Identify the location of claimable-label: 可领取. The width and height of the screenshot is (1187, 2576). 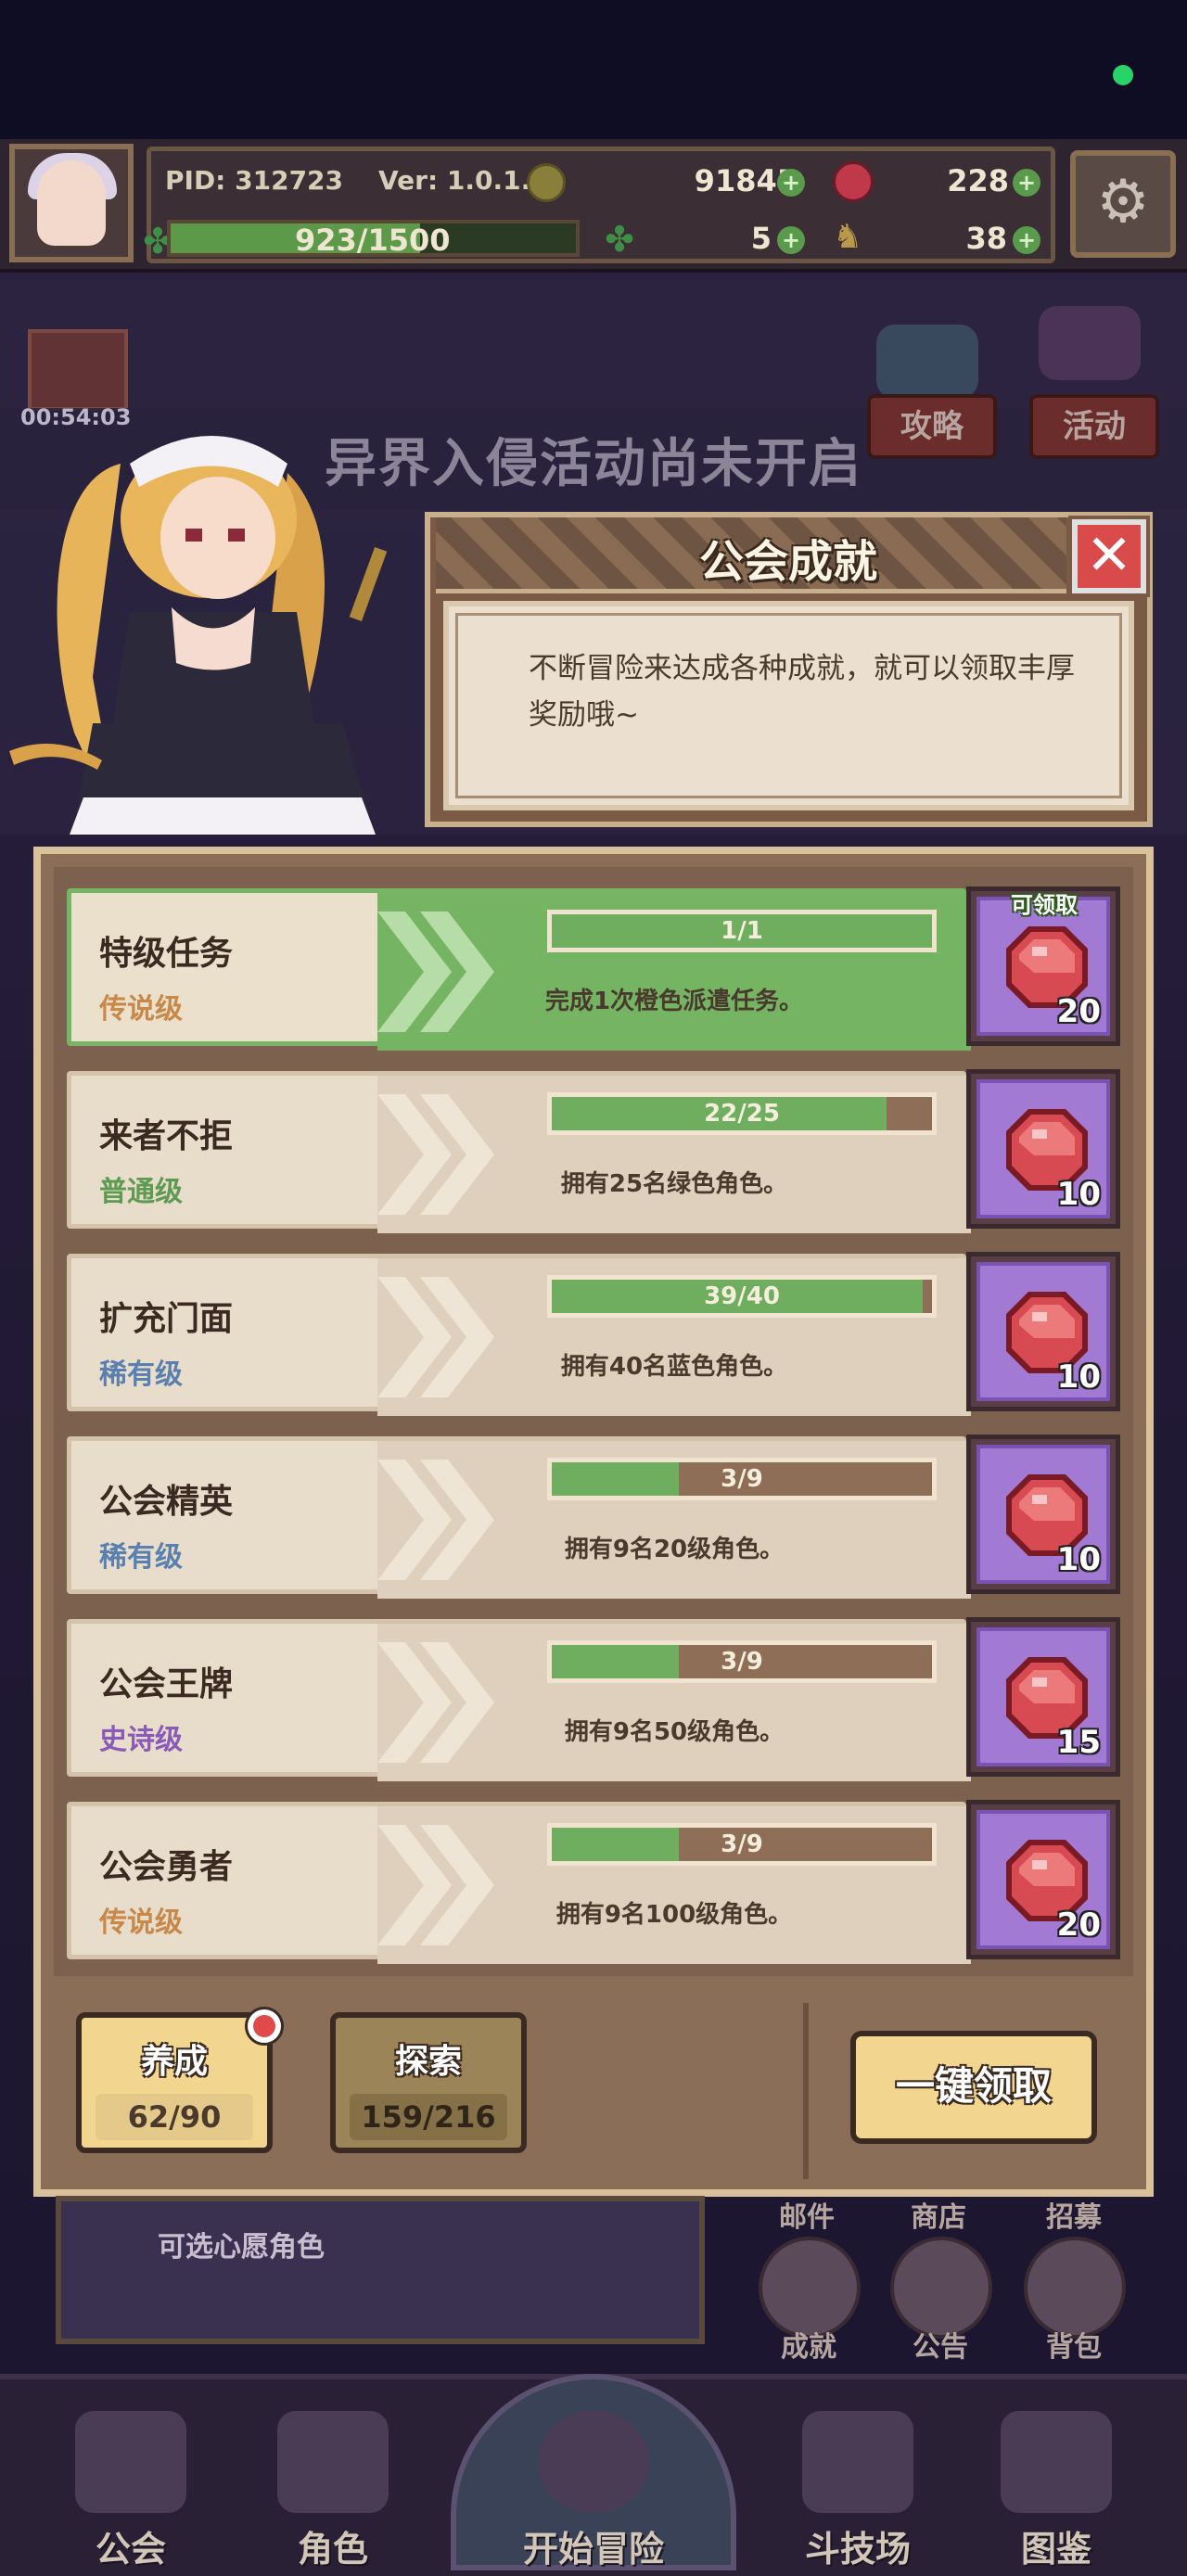
(1044, 905).